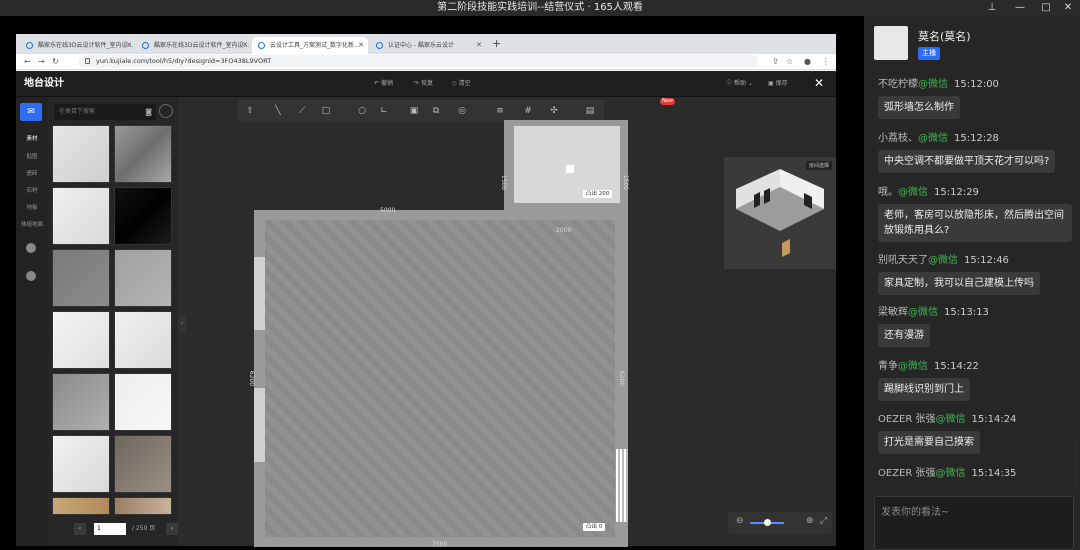  Describe the element at coordinates (807, 62) in the screenshot. I see `profile-icon: ●` at that location.